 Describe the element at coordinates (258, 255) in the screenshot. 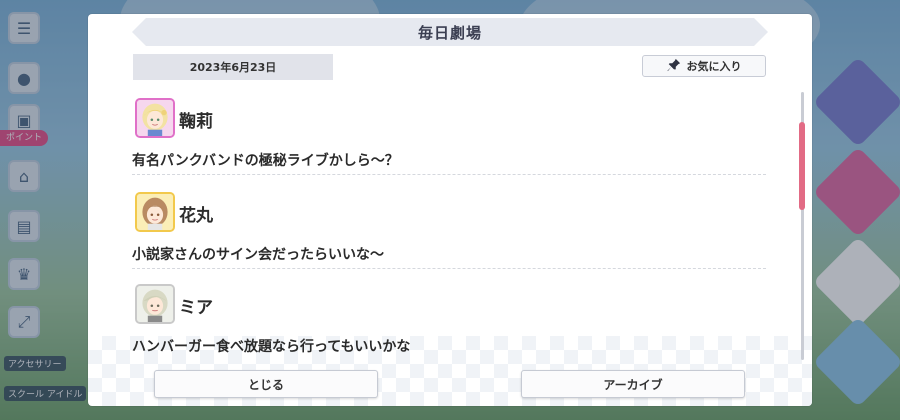

I see `dialogue-line: 小説家さんのサイン会だったらいいな～` at that location.